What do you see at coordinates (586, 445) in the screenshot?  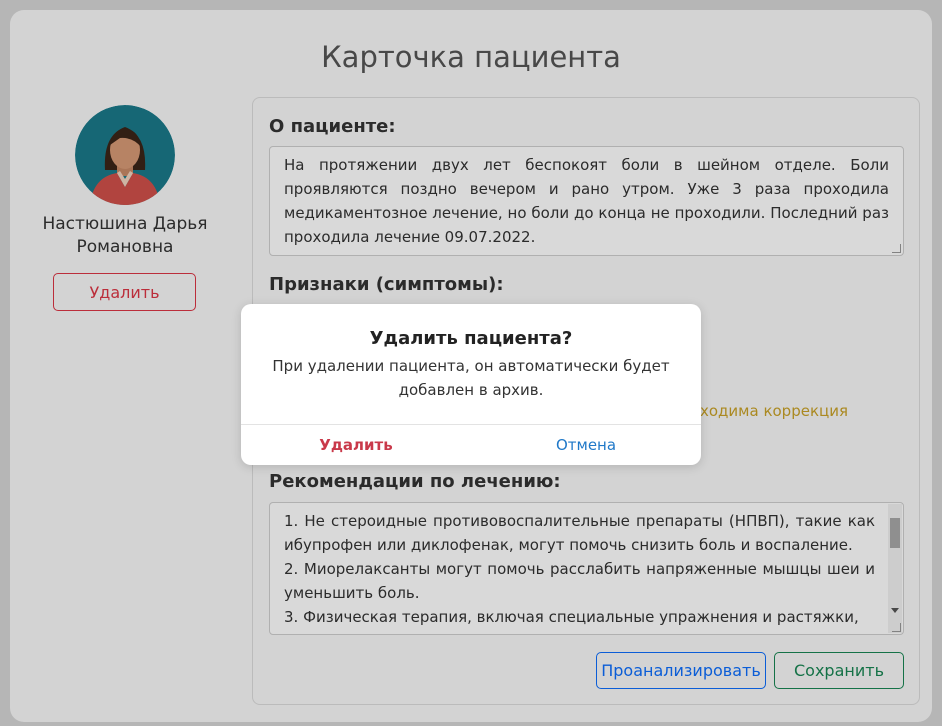 I see `dialog-cancel-button: Отмена` at bounding box center [586, 445].